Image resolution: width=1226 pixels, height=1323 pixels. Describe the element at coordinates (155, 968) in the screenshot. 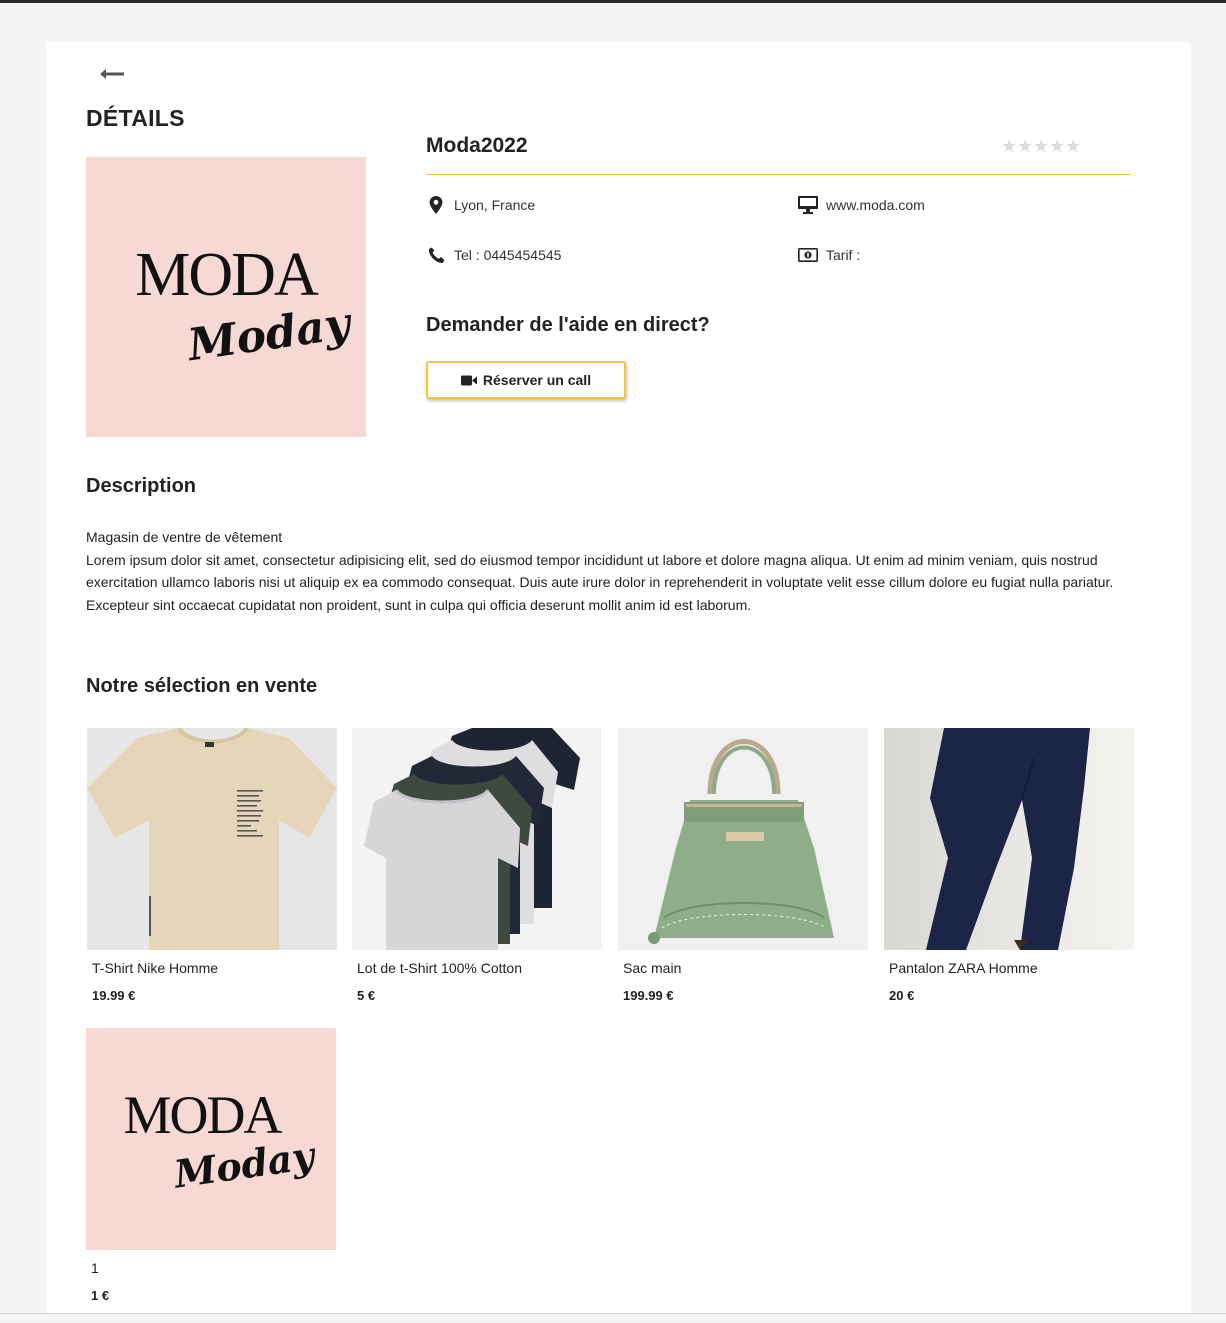

I see `product-name: T-Shirt Nike Homme` at that location.